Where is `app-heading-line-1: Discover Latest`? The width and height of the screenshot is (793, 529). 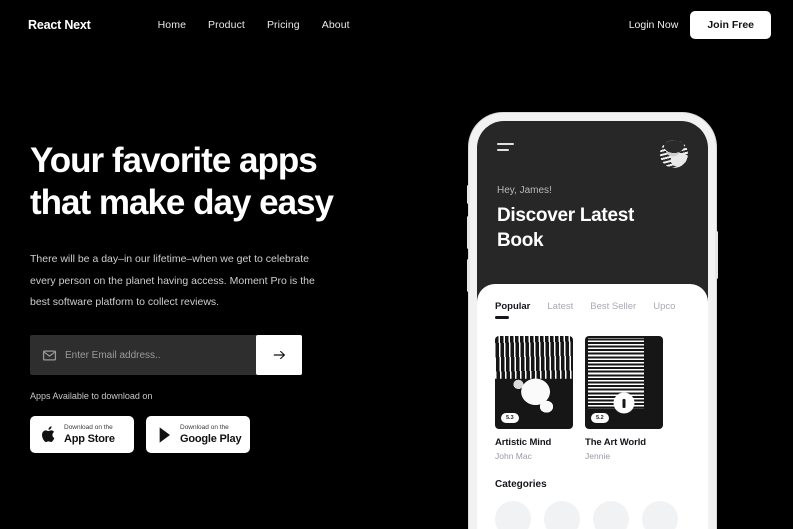 app-heading-line-1: Discover Latest is located at coordinates (566, 215).